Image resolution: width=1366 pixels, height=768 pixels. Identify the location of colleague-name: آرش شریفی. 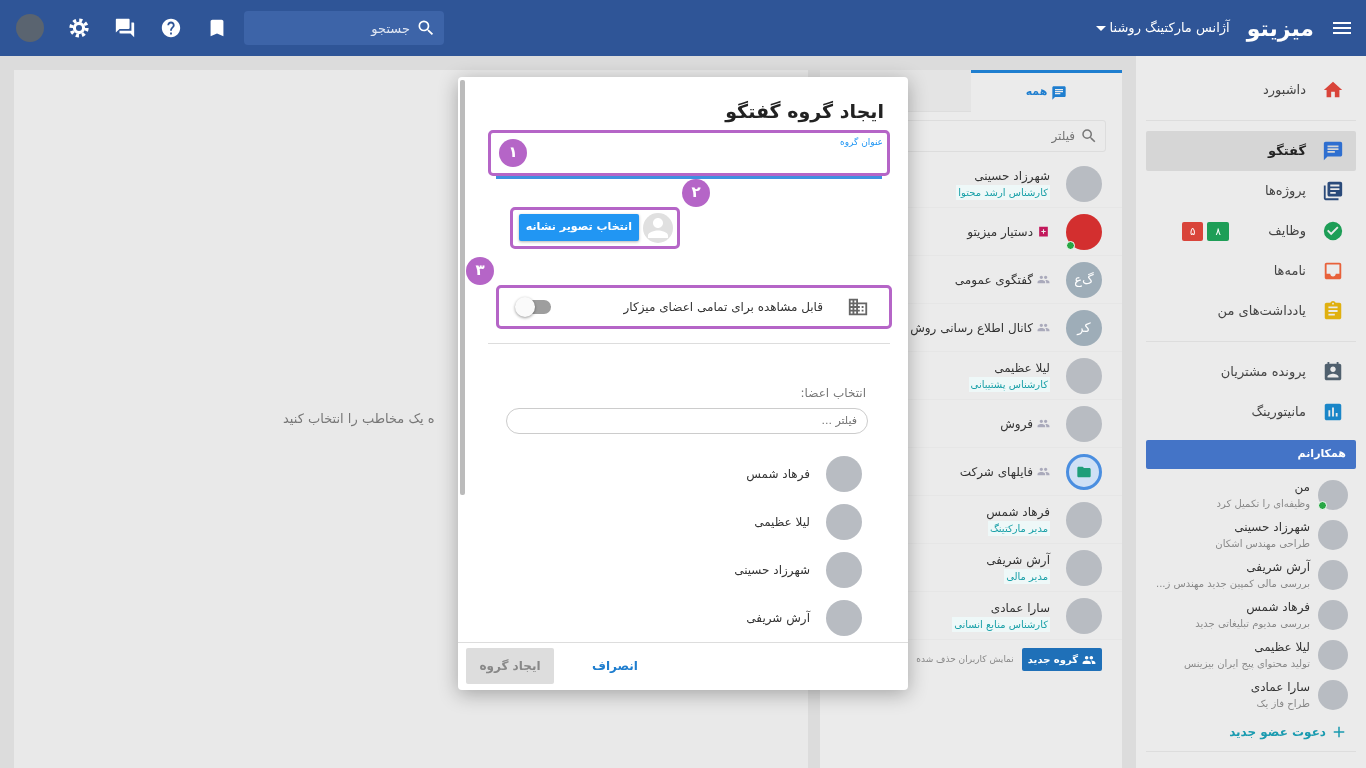
(1277, 567).